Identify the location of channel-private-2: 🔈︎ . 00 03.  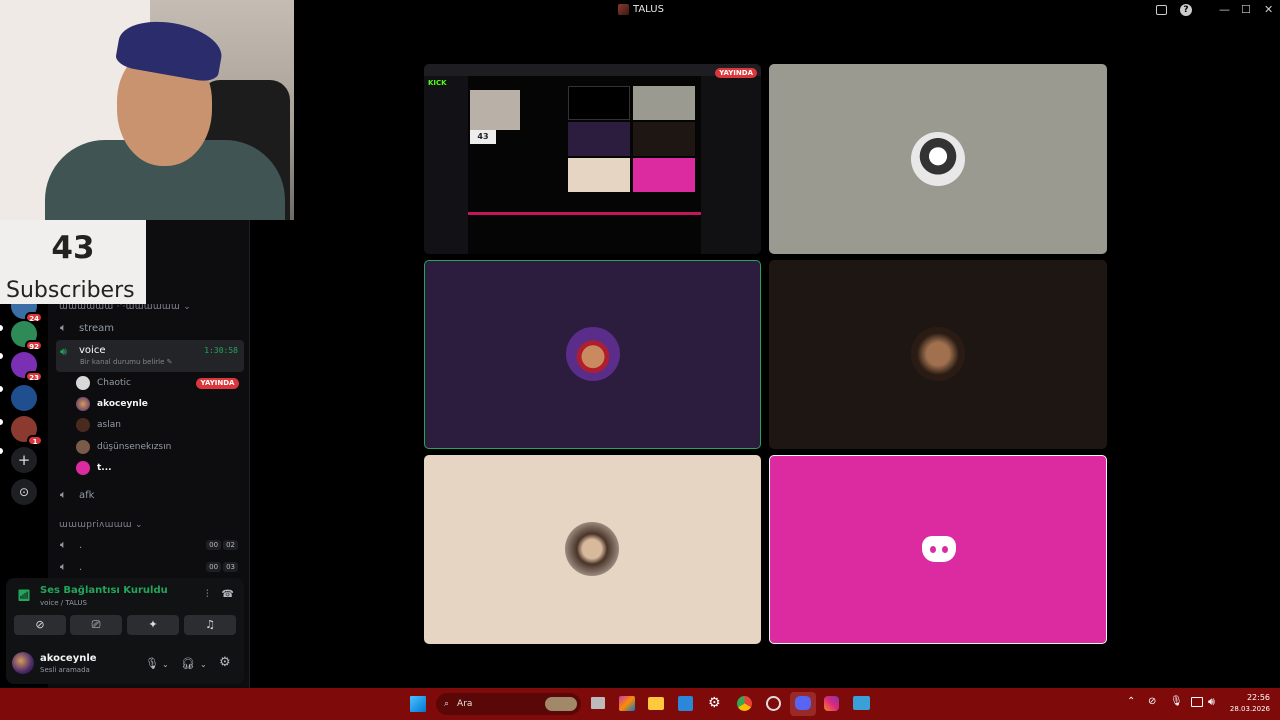
(150, 567).